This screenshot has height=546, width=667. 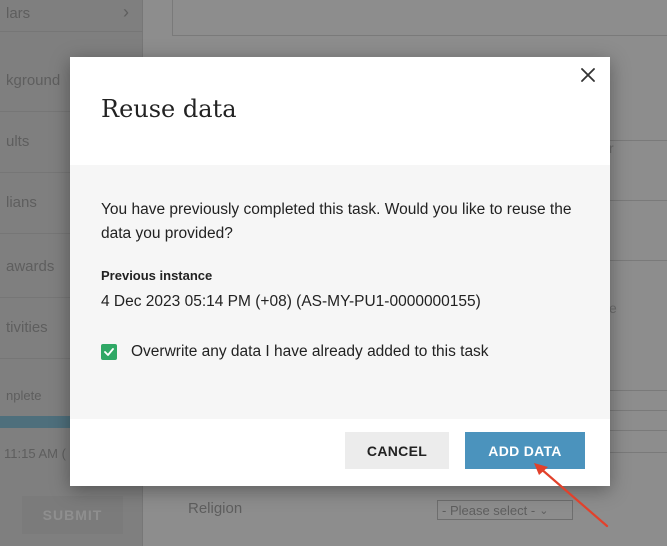 I want to click on sidebar-item-label: lians, so click(x=21, y=202).